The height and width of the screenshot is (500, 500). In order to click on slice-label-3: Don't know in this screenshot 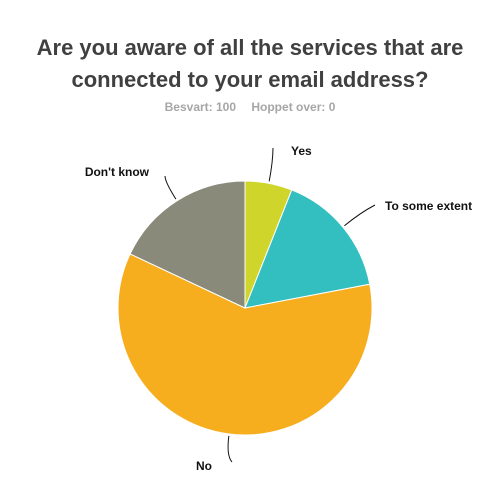, I will do `click(117, 172)`.